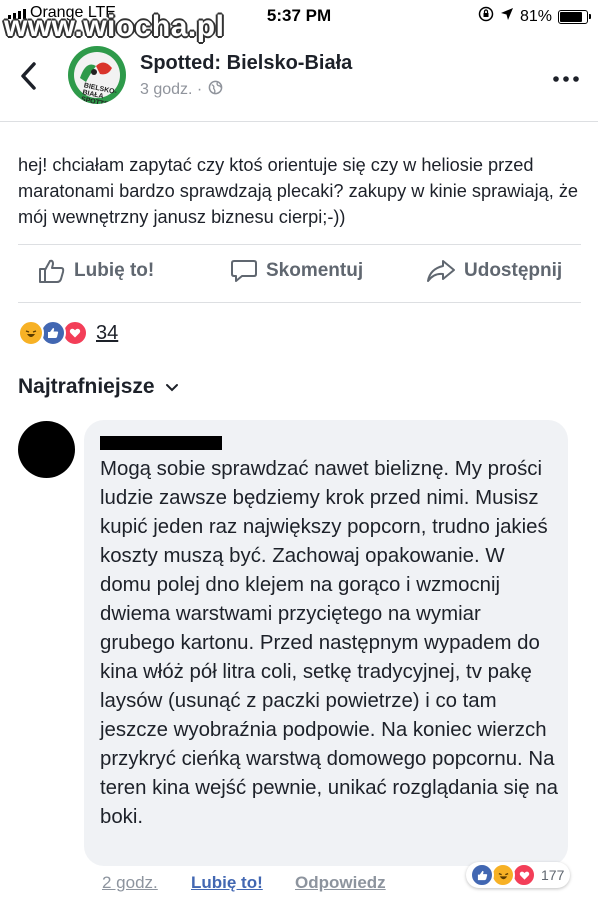 The width and height of the screenshot is (598, 900). I want to click on page-avatar: BIELSKO-BIAŁA SPOTTED, so click(97, 75).